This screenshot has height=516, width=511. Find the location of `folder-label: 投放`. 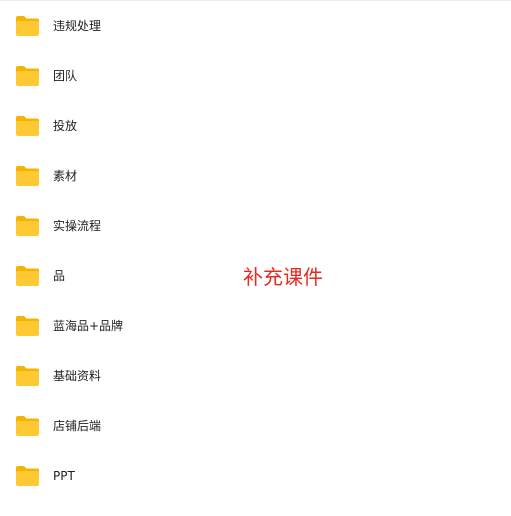

folder-label: 投放 is located at coordinates (65, 126).